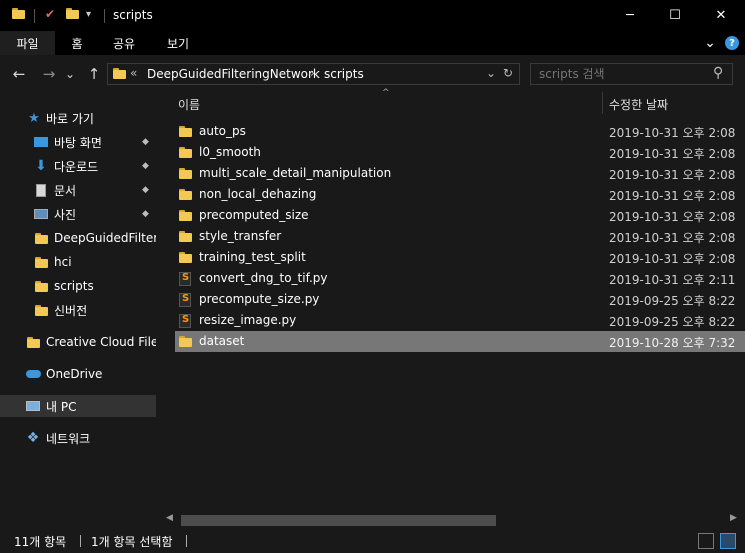  I want to click on nav-item-desktop: 바탕 화면 ◆, so click(78, 142).